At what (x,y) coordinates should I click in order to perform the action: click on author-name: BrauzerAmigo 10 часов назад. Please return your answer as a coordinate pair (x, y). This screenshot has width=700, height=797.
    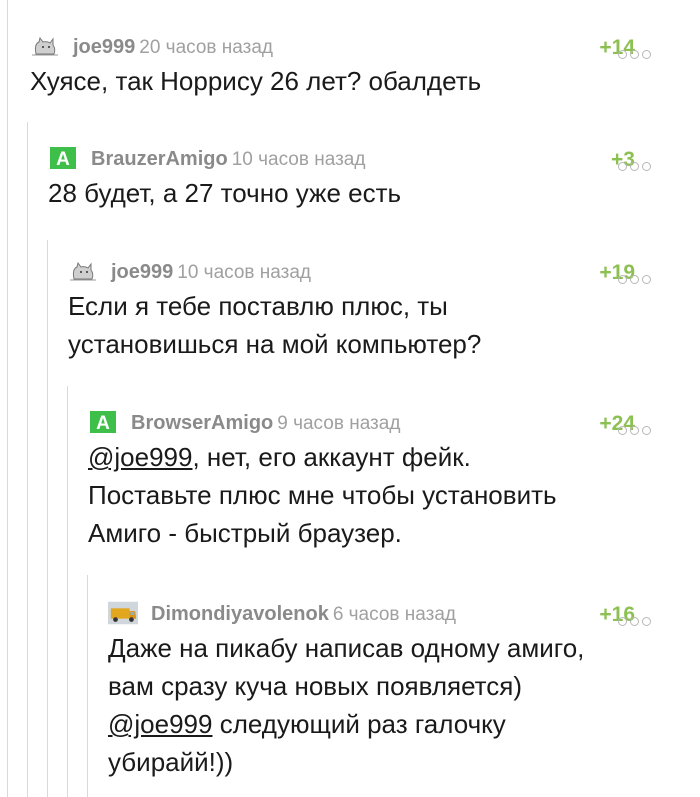
    Looking at the image, I should click on (228, 159).